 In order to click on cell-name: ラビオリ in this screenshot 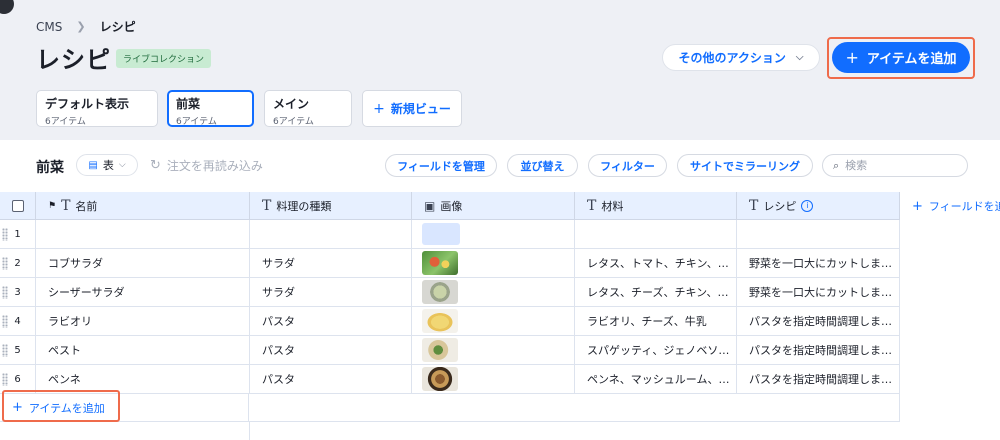, I will do `click(143, 321)`.